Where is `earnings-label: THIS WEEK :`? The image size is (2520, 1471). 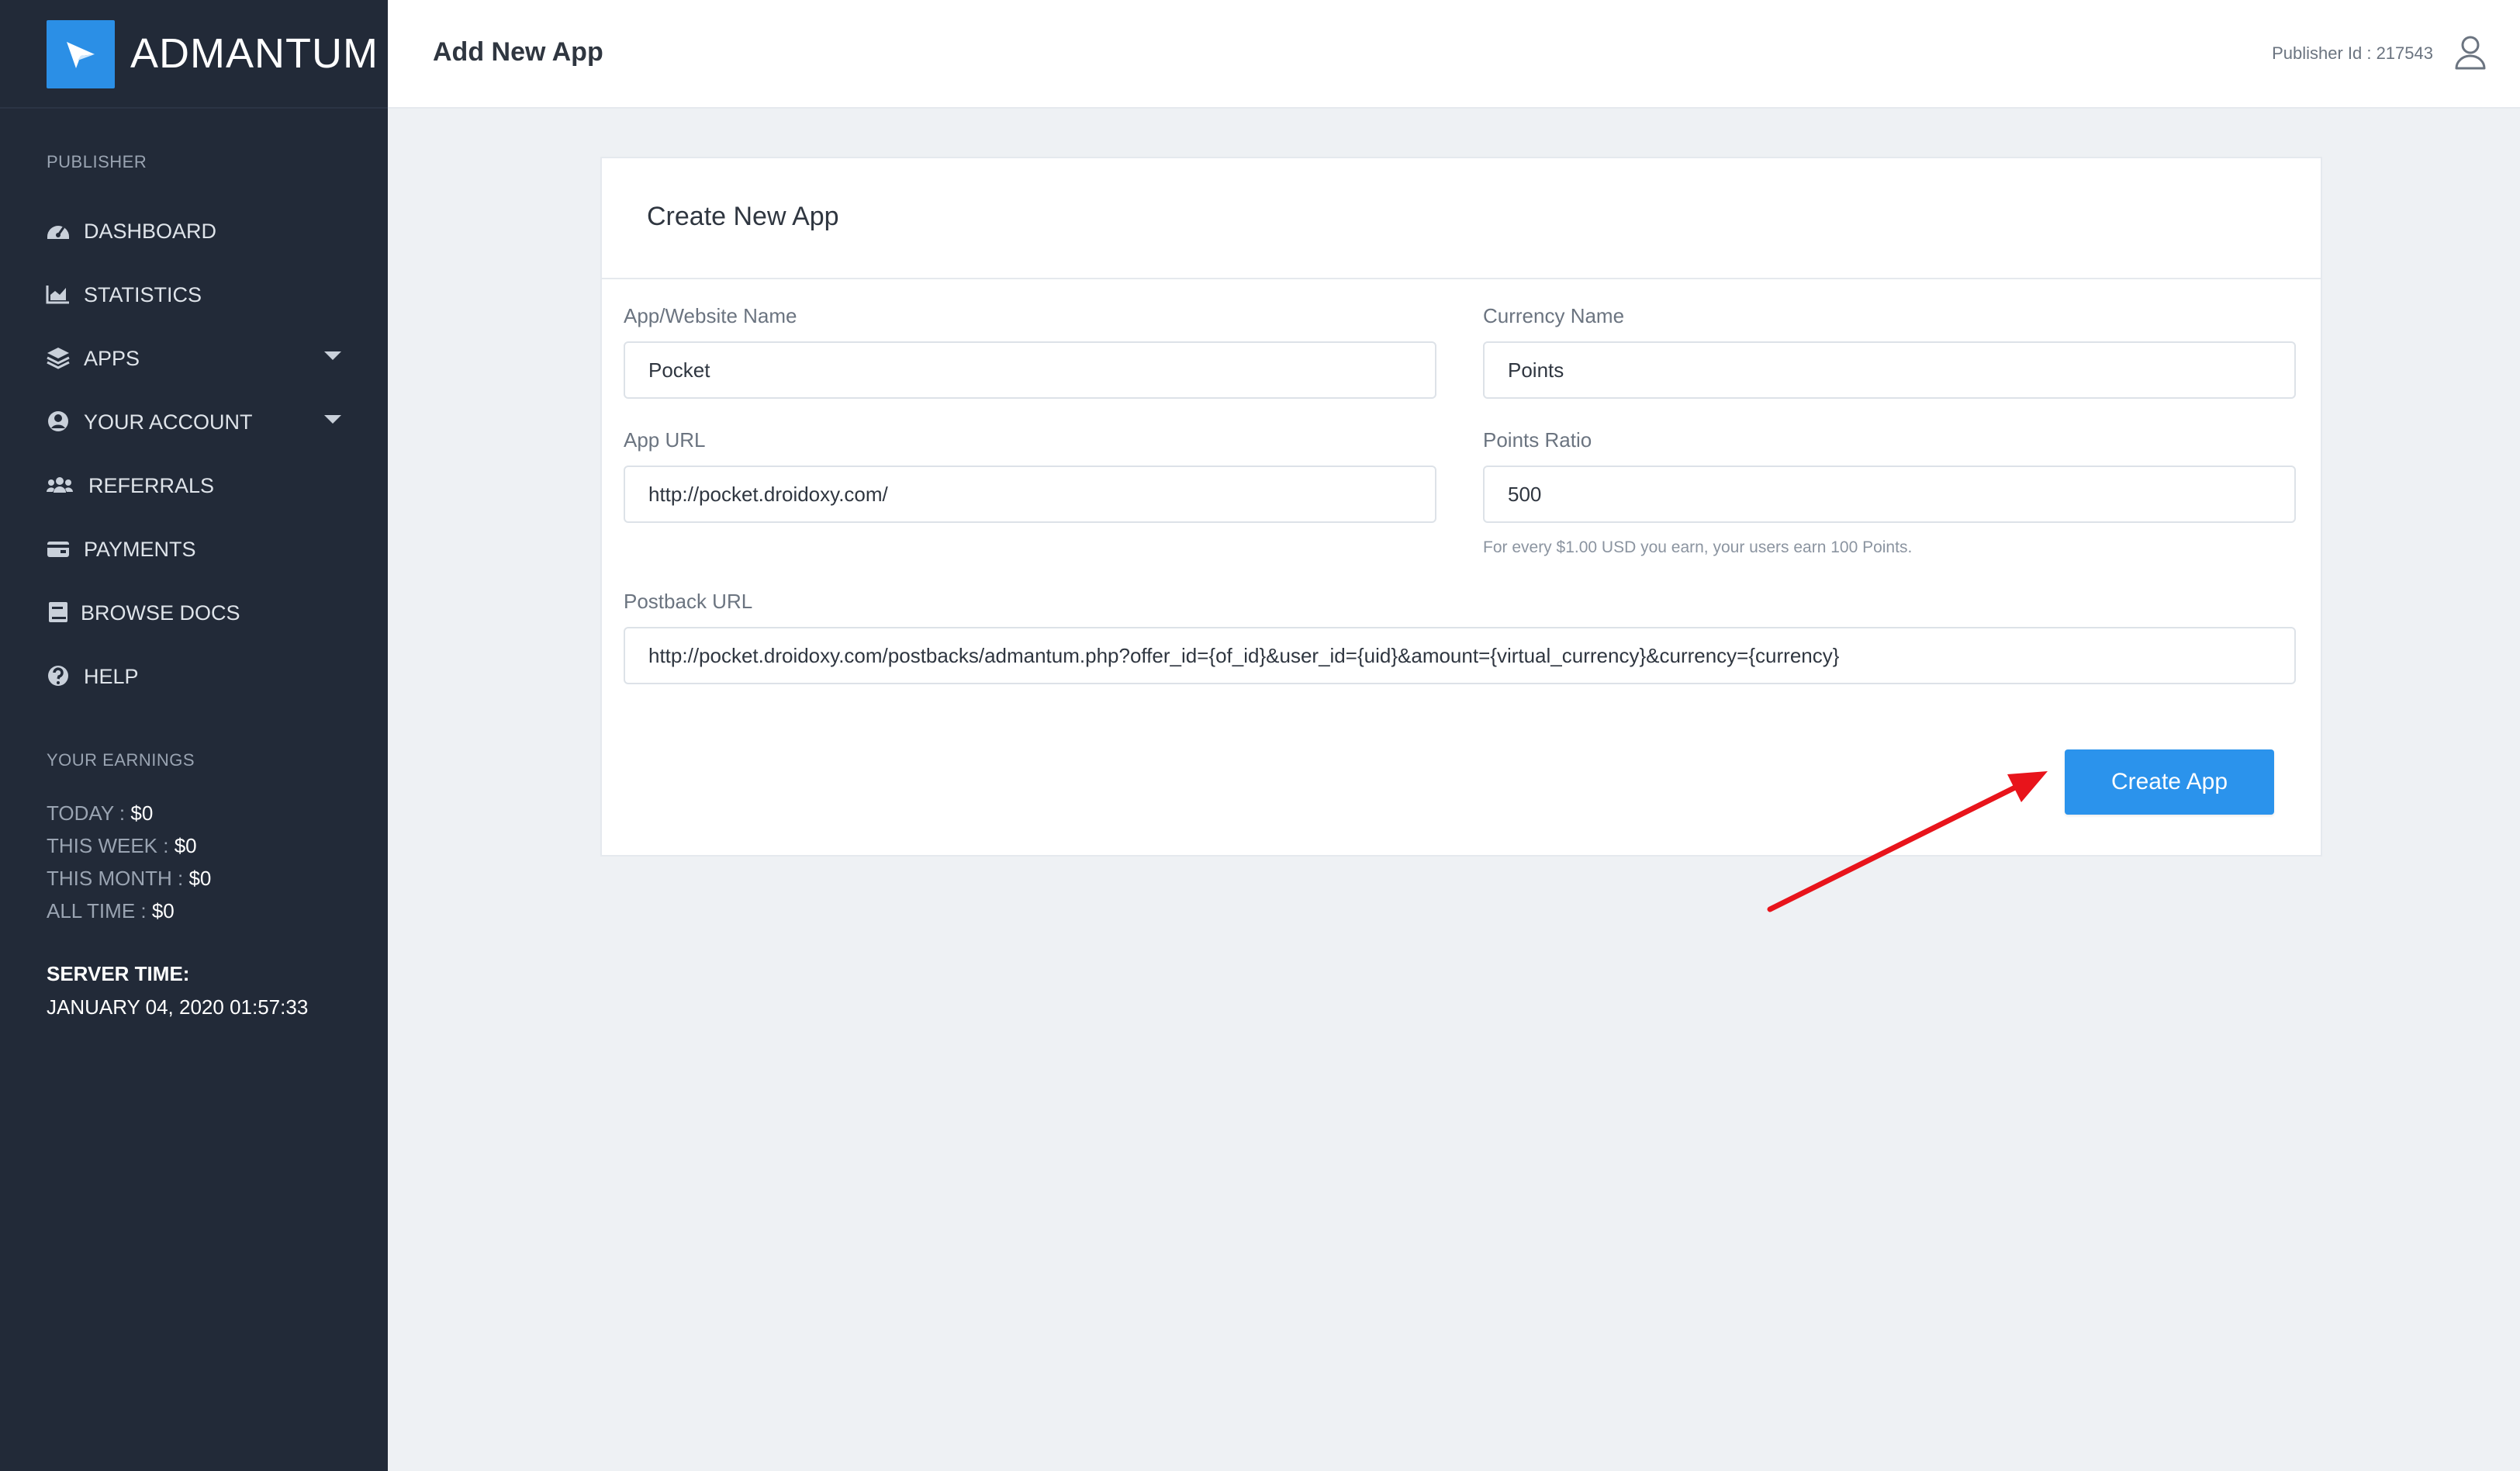 earnings-label: THIS WEEK : is located at coordinates (111, 845).